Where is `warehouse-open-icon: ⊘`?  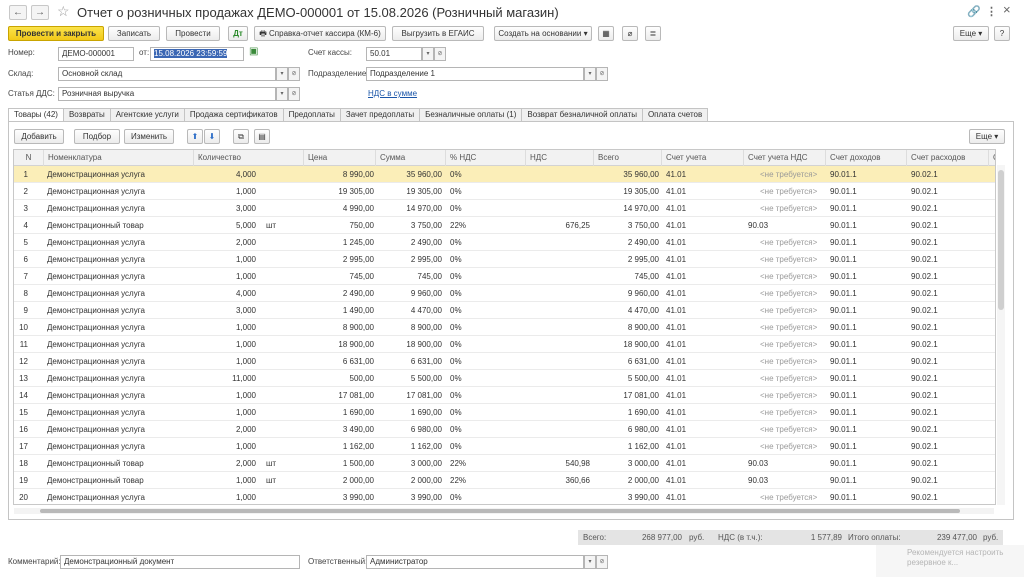
warehouse-open-icon: ⊘ is located at coordinates (294, 74).